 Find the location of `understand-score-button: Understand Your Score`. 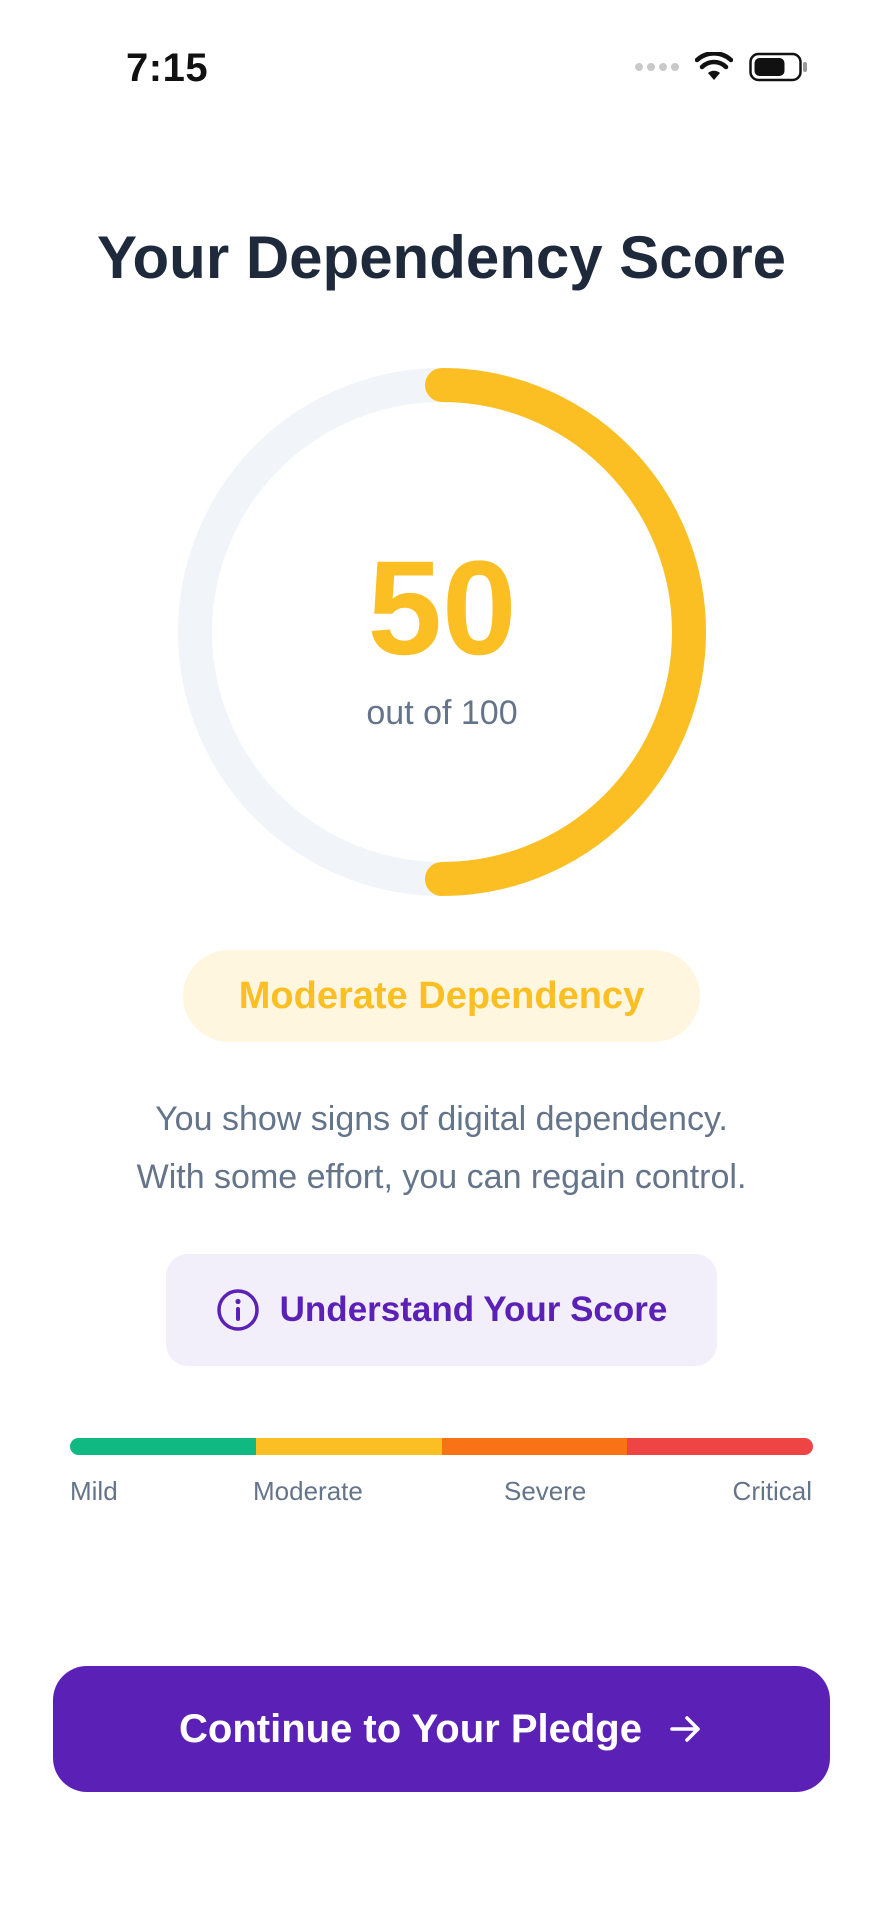

understand-score-button: Understand Your Score is located at coordinates (441, 1310).